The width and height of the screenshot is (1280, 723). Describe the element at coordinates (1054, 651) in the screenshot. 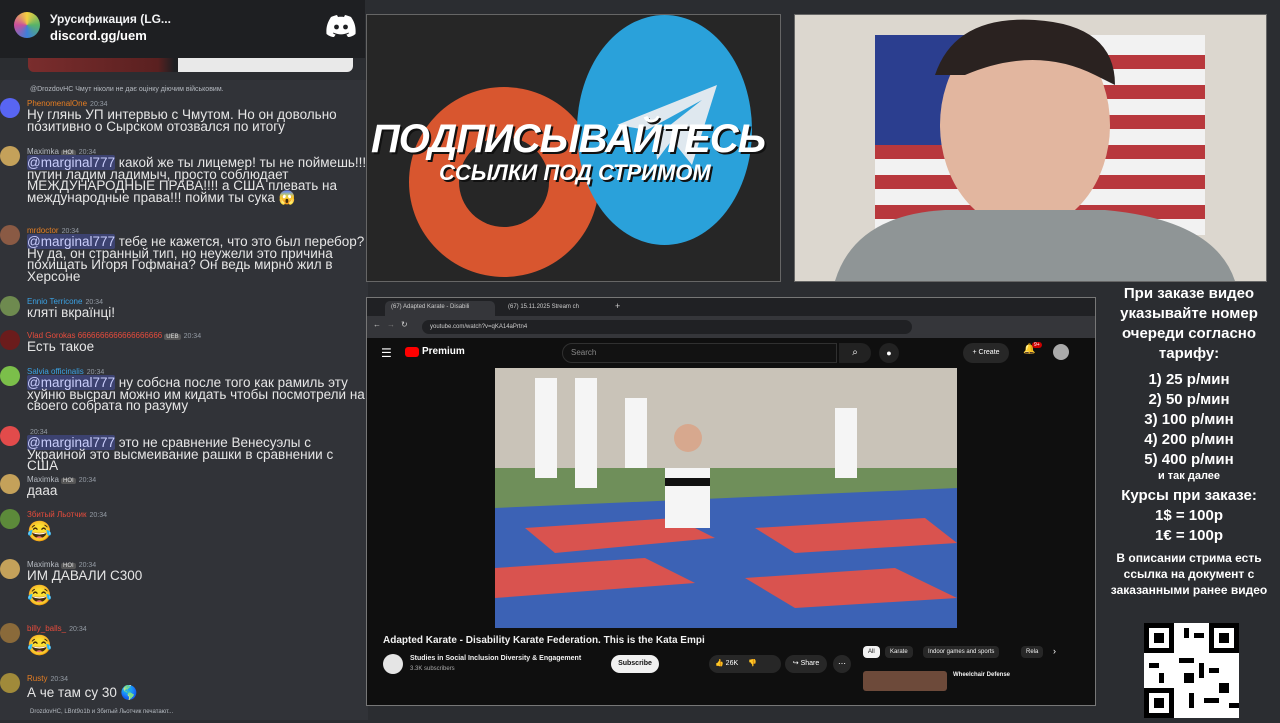

I see `chevron-right-icon: ›` at that location.